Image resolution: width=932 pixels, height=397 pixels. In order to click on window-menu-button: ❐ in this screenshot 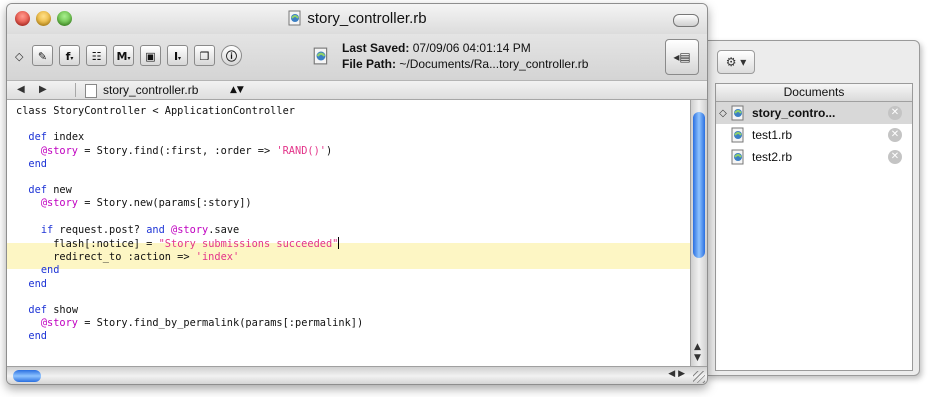, I will do `click(204, 55)`.